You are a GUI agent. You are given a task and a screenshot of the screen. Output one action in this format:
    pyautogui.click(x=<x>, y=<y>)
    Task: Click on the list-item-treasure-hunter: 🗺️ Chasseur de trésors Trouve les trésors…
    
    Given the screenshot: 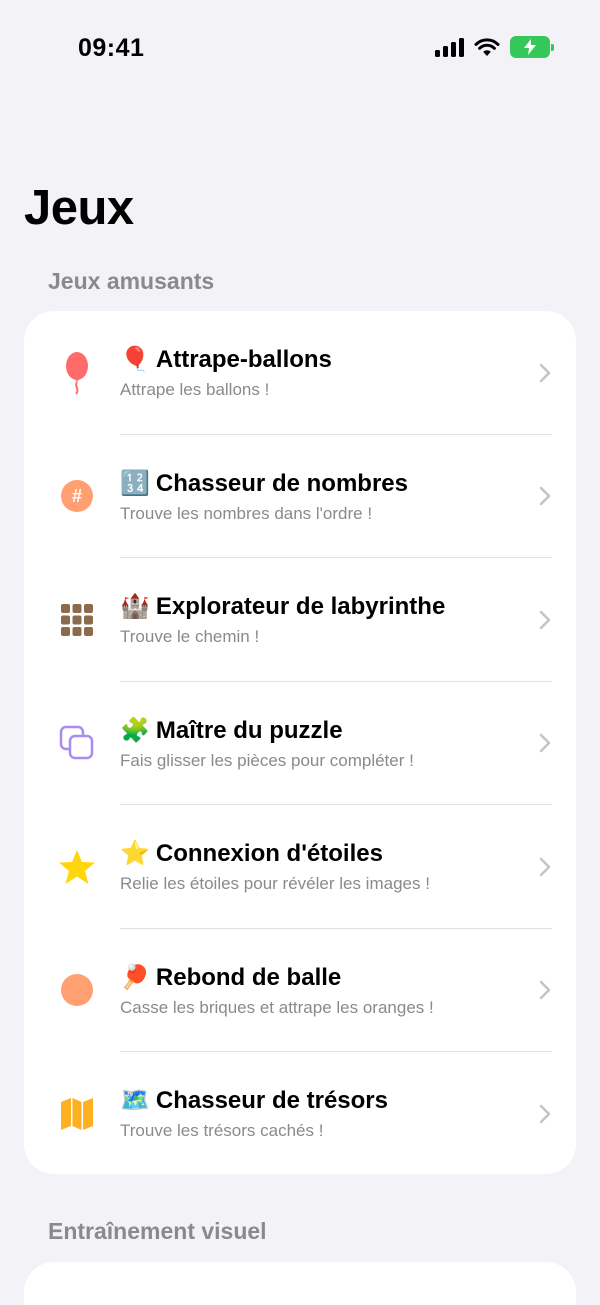 What is the action you would take?
    pyautogui.click(x=300, y=1113)
    